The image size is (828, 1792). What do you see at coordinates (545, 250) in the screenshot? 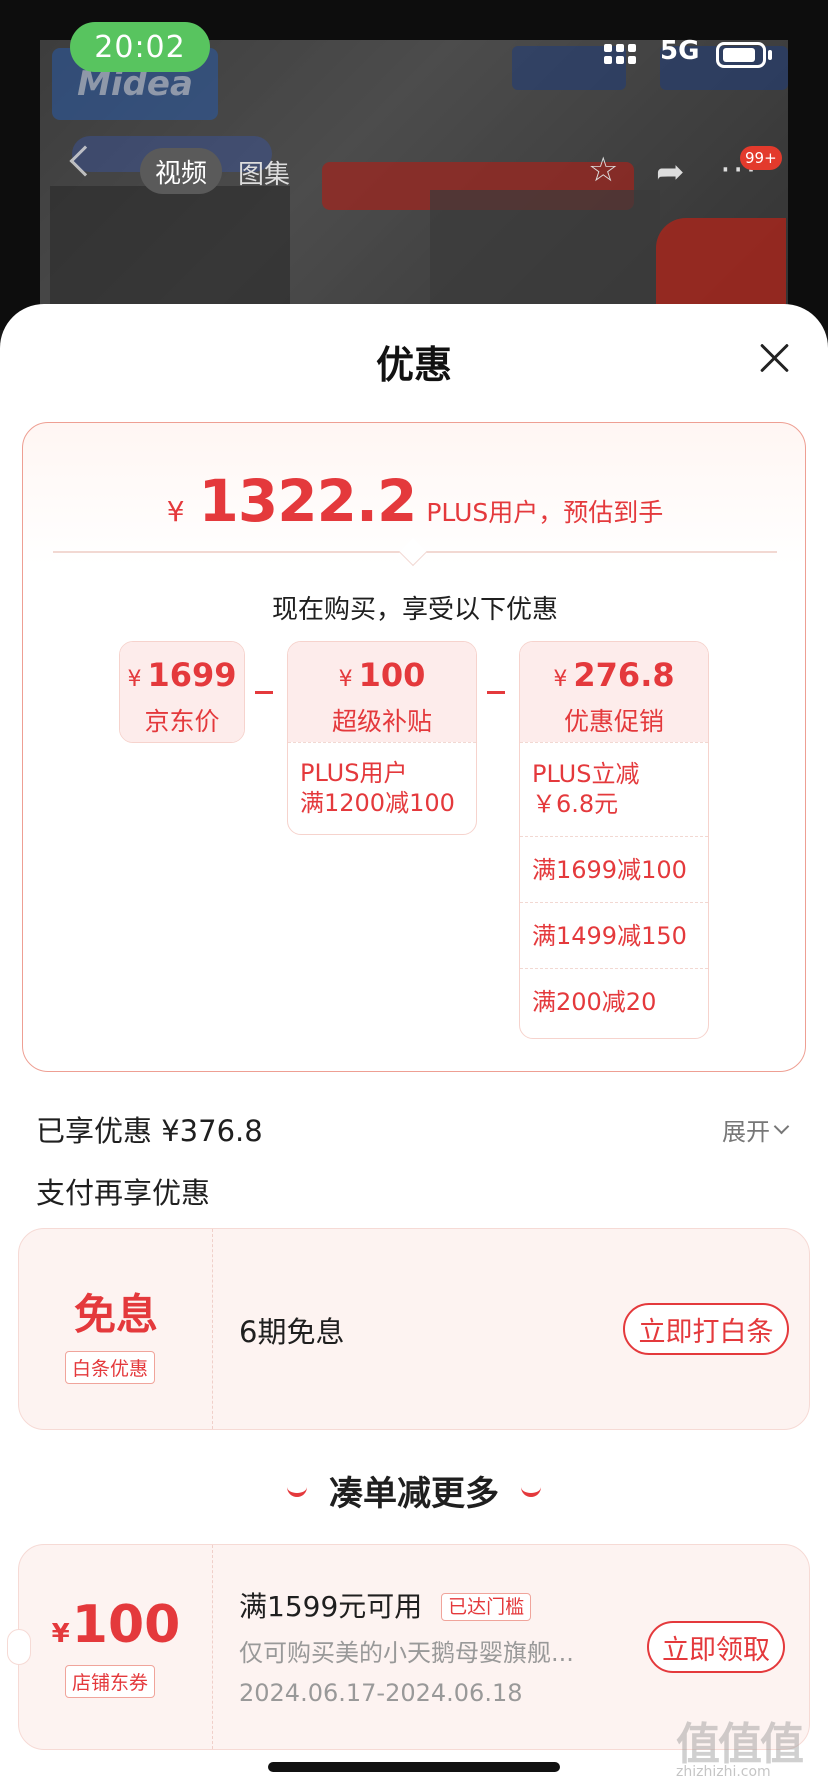
I see `washing-machine-image` at bounding box center [545, 250].